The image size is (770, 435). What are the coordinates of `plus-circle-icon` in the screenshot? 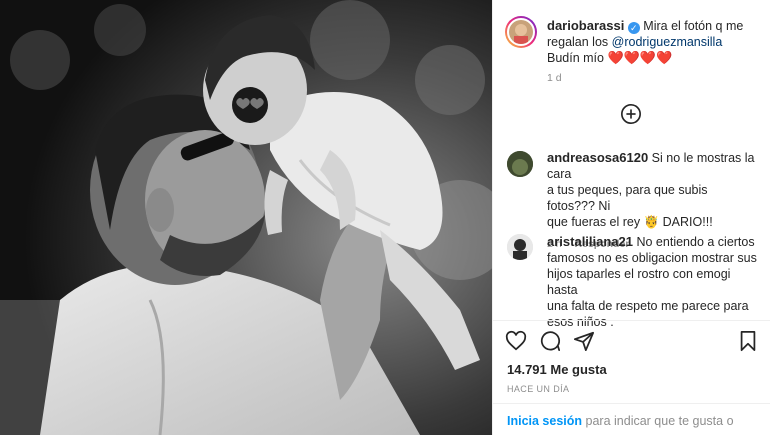 It's located at (632, 115).